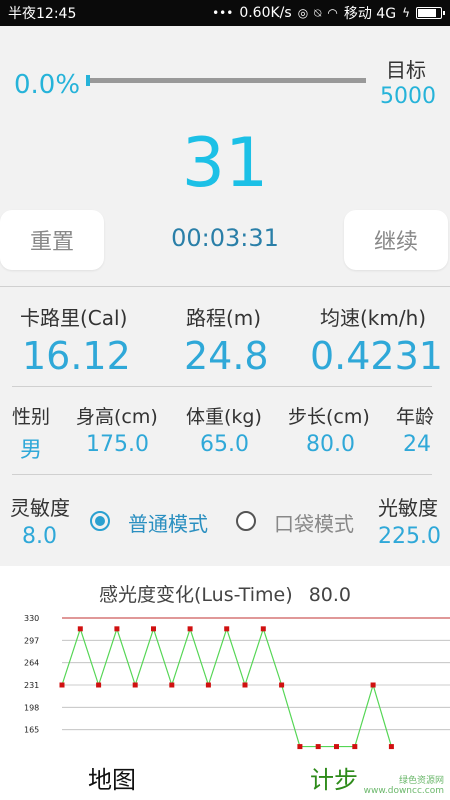  What do you see at coordinates (31, 448) in the screenshot?
I see `gender-value: 男` at bounding box center [31, 448].